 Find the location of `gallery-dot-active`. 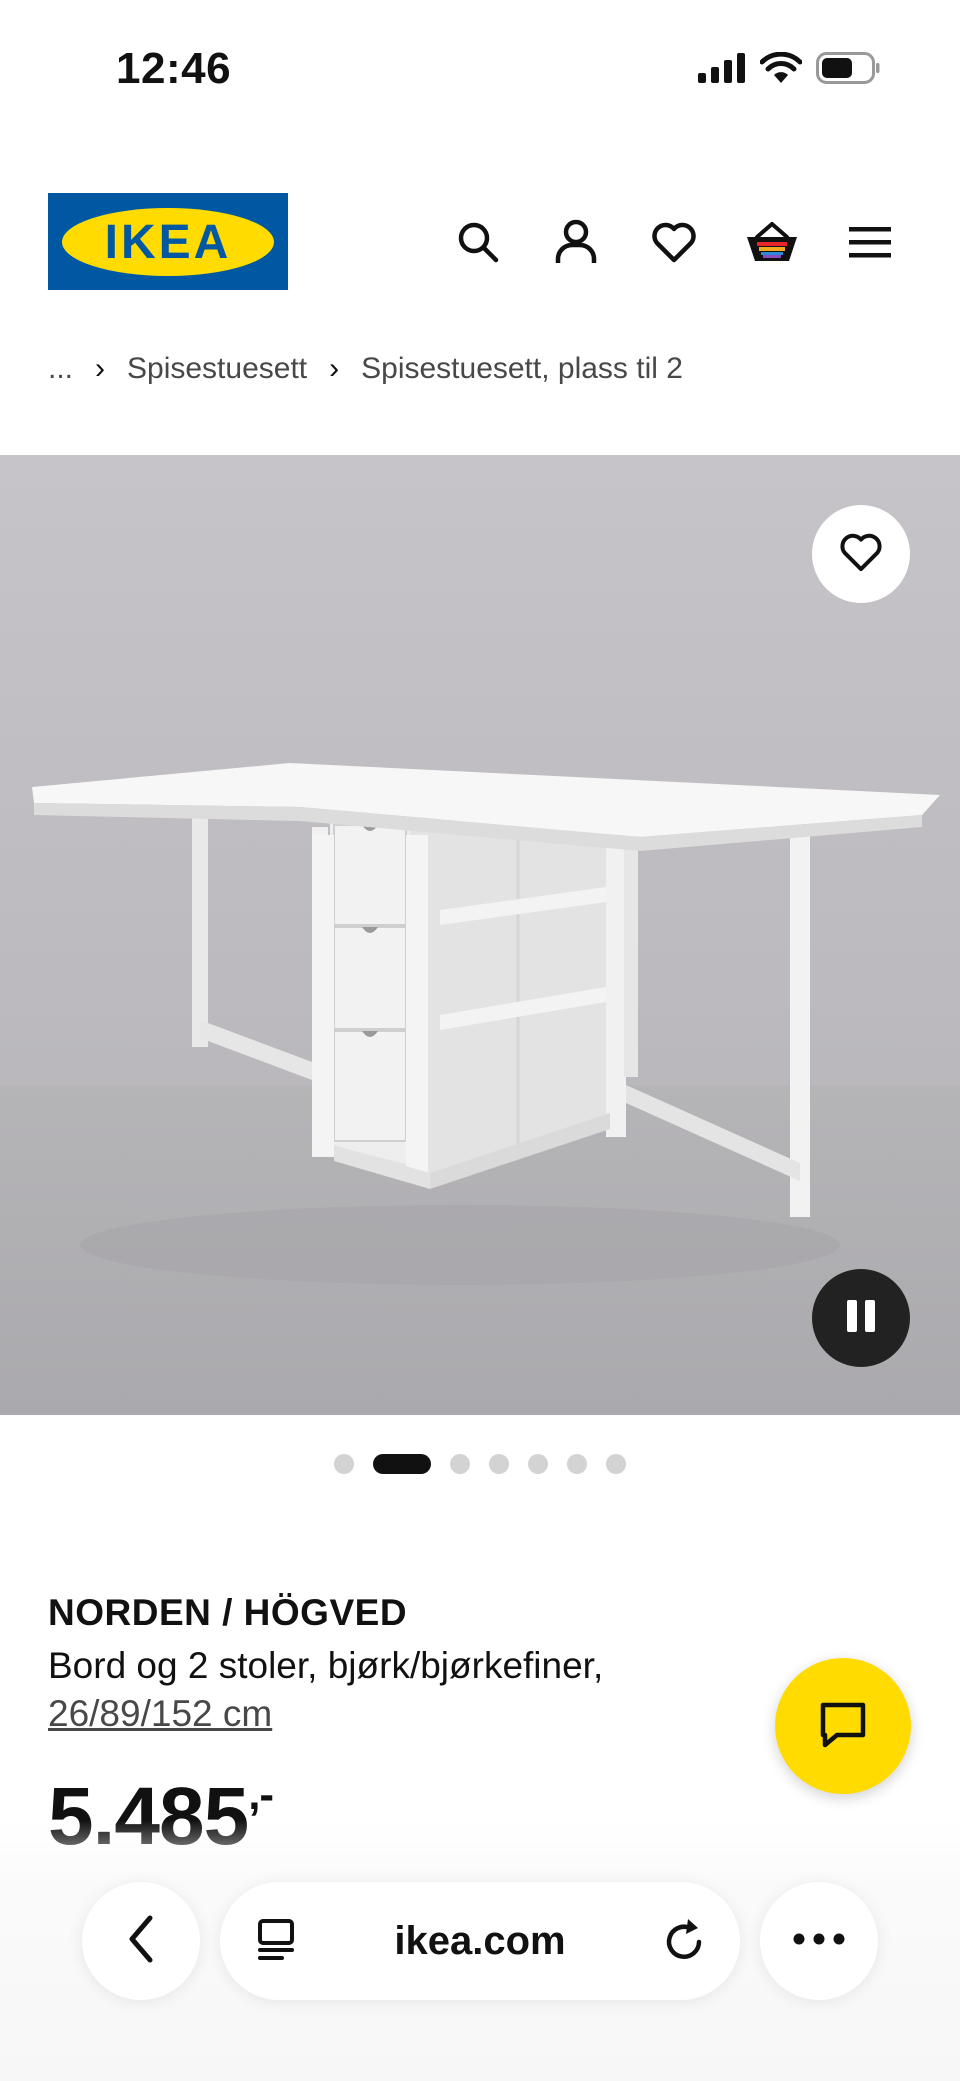

gallery-dot-active is located at coordinates (402, 1464).